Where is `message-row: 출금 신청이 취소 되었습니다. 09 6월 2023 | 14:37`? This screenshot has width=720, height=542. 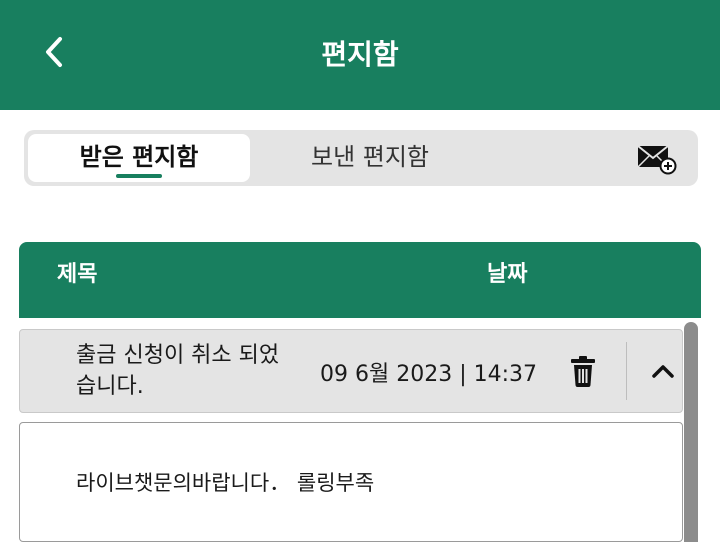 message-row: 출금 신청이 취소 되었습니다. 09 6월 2023 | 14:37 is located at coordinates (351, 371).